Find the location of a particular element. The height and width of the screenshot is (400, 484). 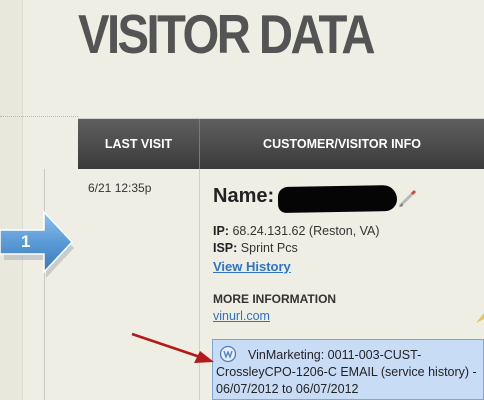

section-divider is located at coordinates (39, 116).